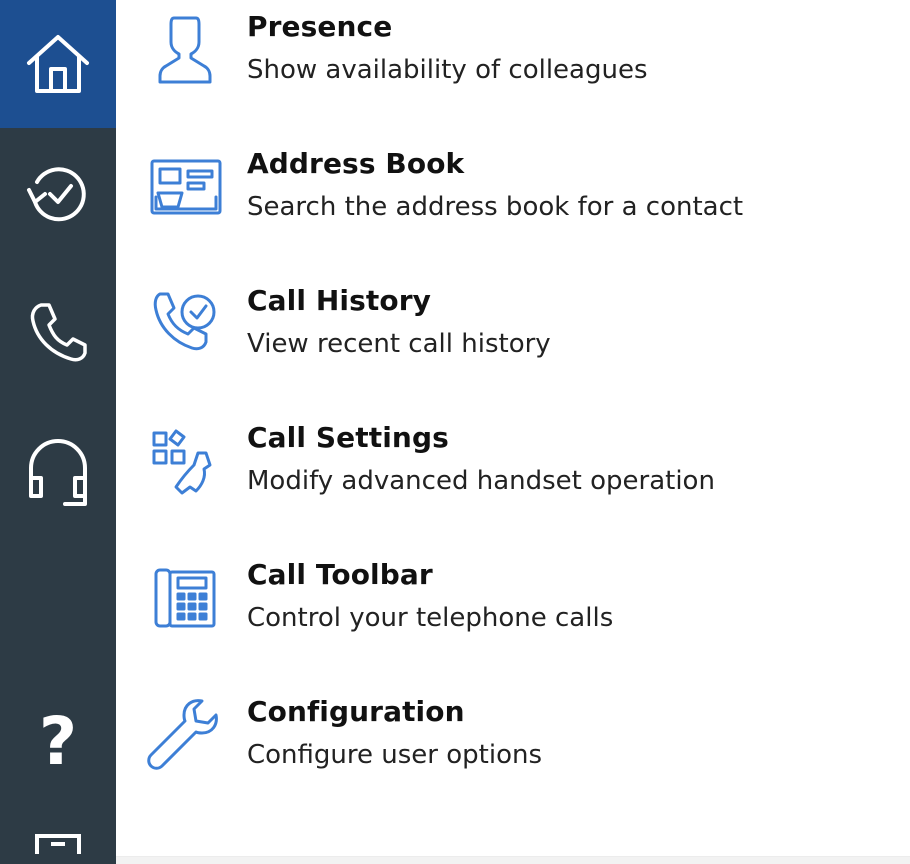  What do you see at coordinates (356, 163) in the screenshot?
I see `menu-item-title: Address Book` at bounding box center [356, 163].